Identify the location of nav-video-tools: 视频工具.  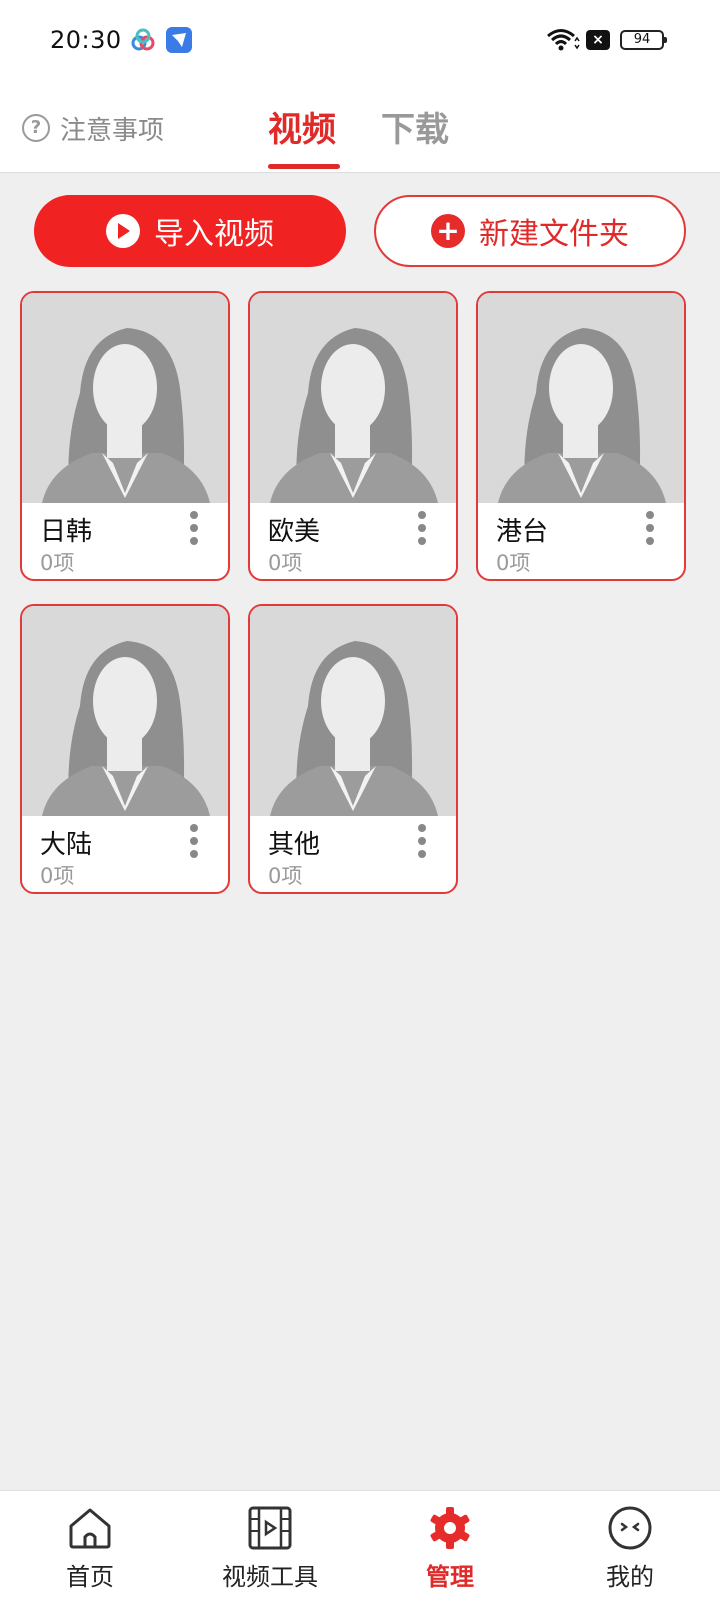
(270, 1548).